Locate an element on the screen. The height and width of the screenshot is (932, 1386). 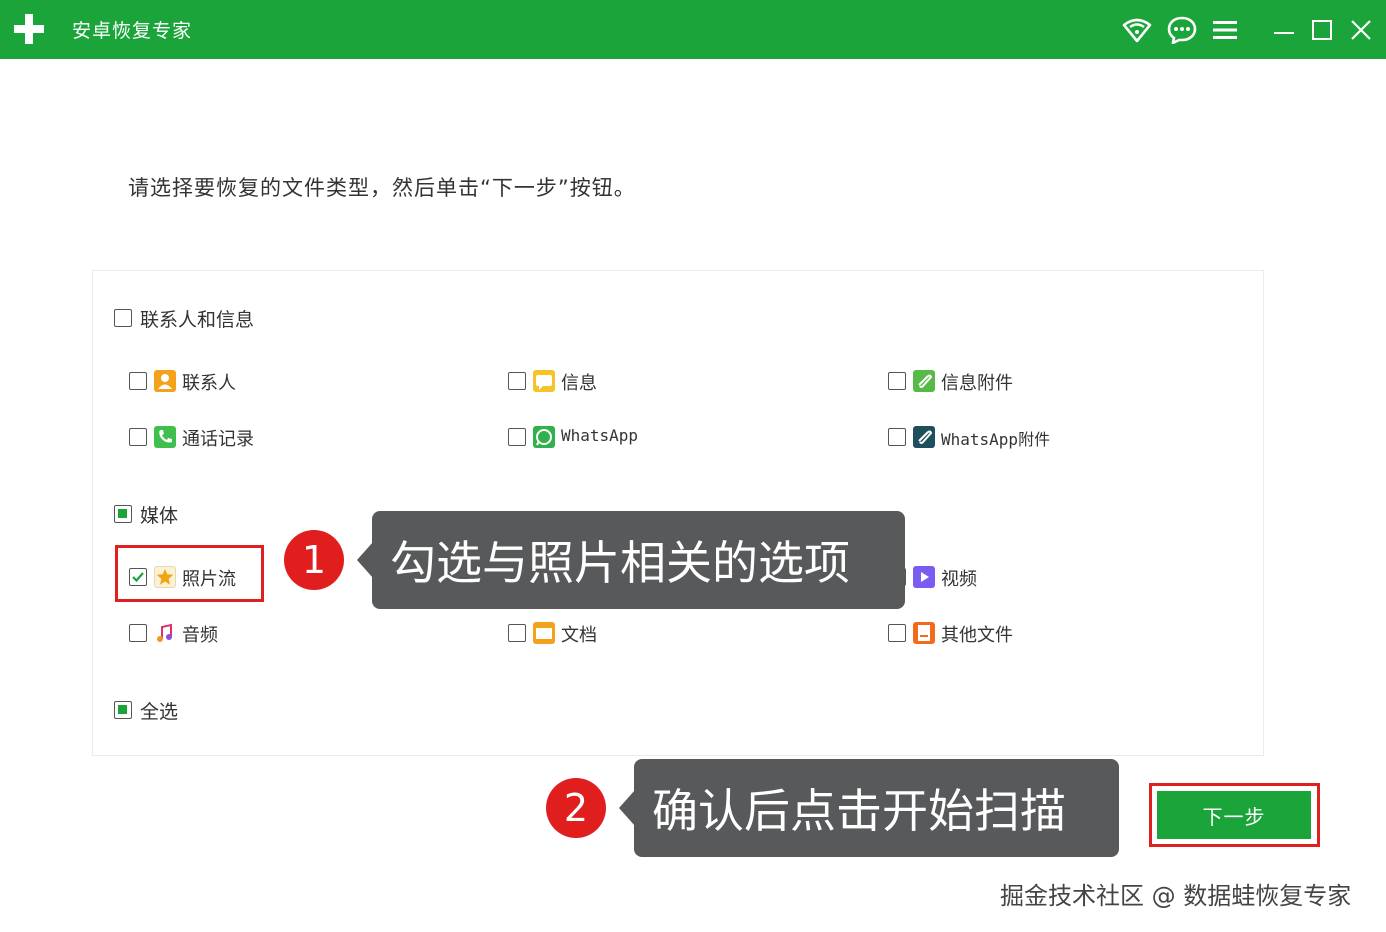
whatsapp-attachment-icon is located at coordinates (924, 437).